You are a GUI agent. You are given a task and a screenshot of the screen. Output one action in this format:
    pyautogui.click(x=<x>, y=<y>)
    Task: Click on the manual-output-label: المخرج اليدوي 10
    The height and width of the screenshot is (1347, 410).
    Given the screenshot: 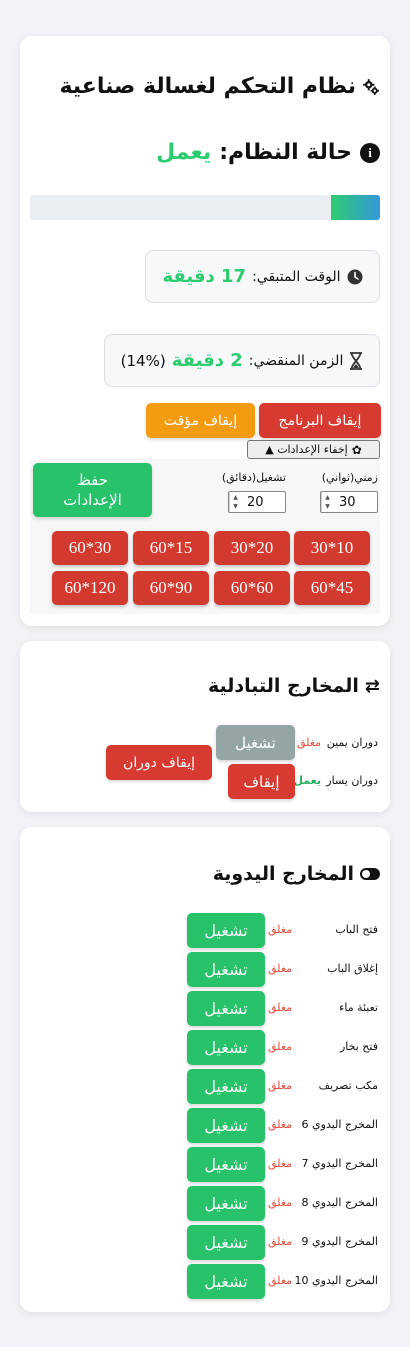 What is the action you would take?
    pyautogui.click(x=336, y=1280)
    